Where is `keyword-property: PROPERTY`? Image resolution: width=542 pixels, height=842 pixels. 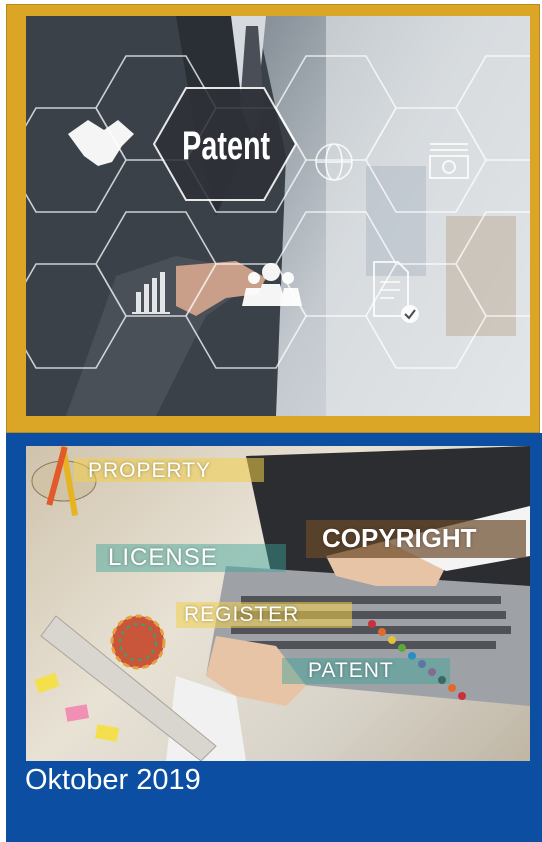
keyword-property: PROPERTY is located at coordinates (150, 470).